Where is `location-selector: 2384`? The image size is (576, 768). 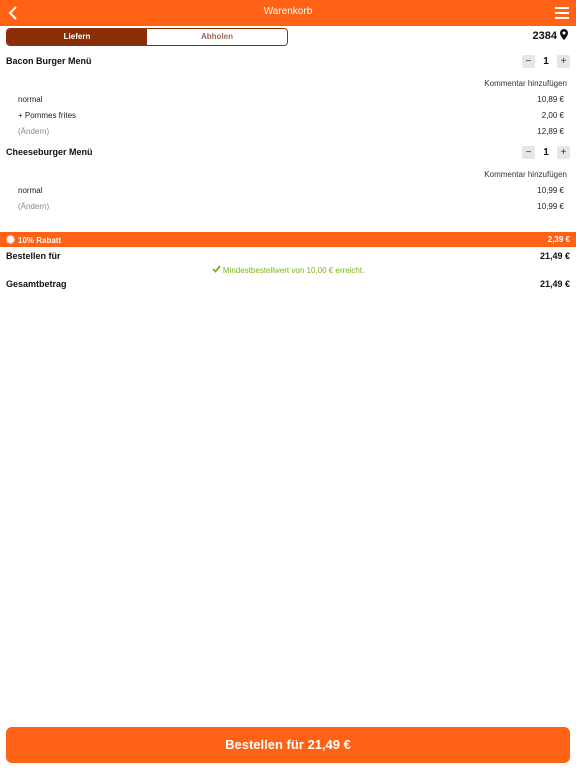
location-selector: 2384 is located at coordinates (550, 36).